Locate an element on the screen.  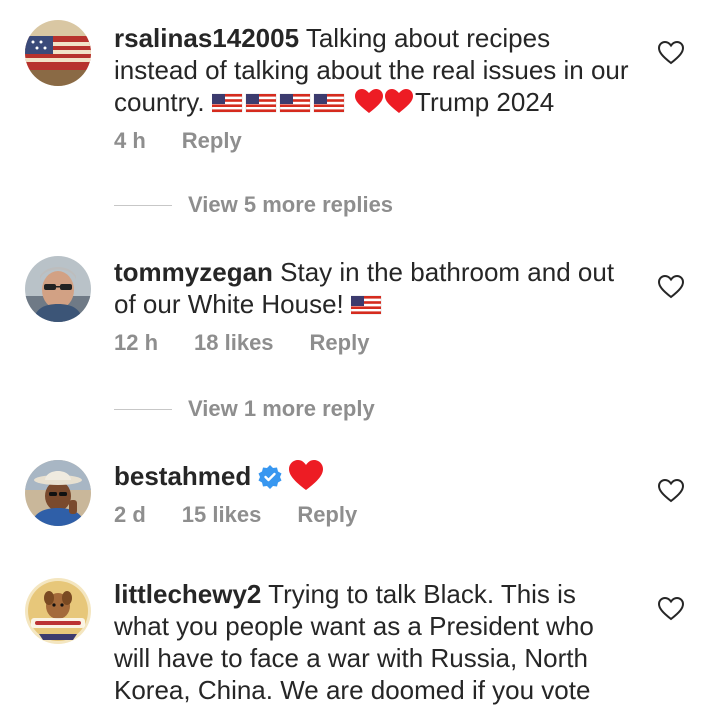
comment-username: bestahmed is located at coordinates (182, 476).